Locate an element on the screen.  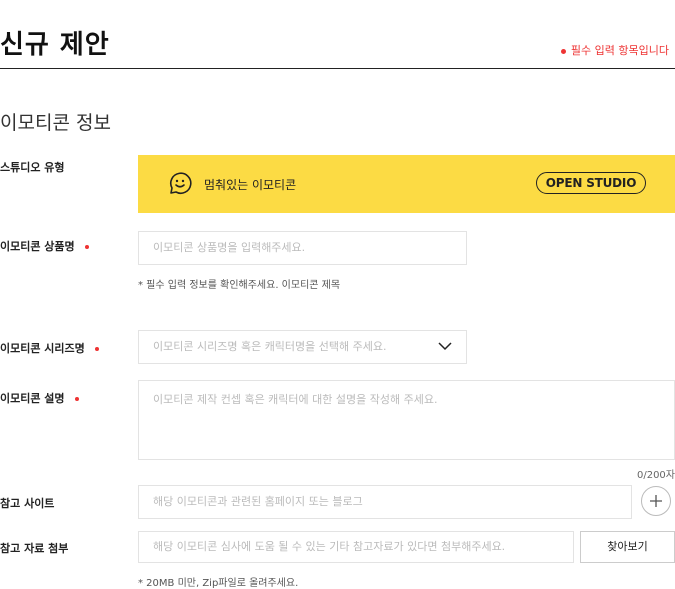
product-name-input: 이모티콘 상품명을 입력해주세요. is located at coordinates (302, 248).